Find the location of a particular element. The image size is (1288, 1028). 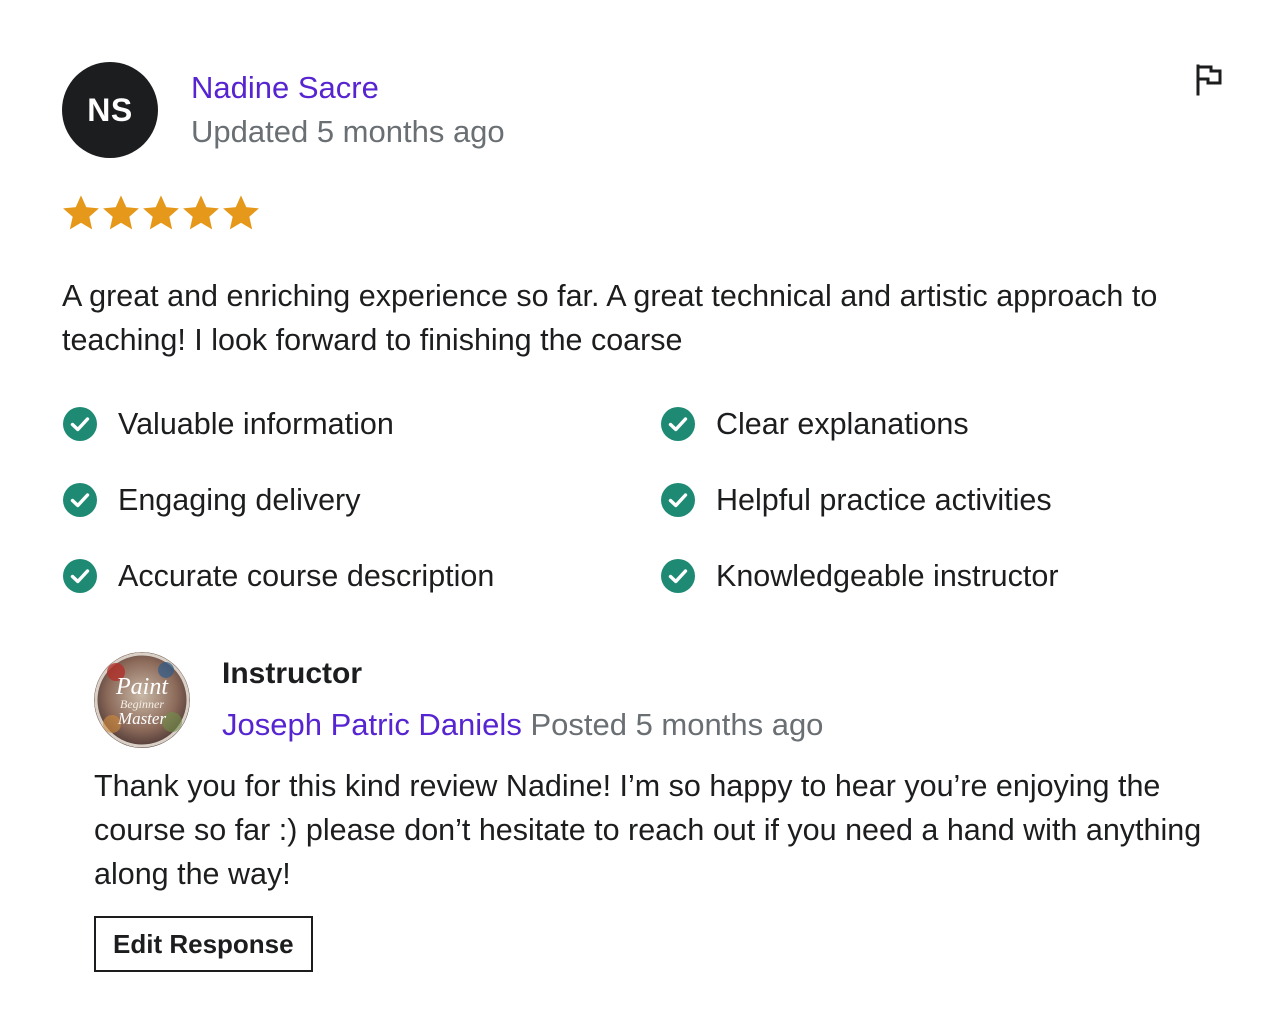

feedback-item: Clear explanations is located at coordinates (945, 424).